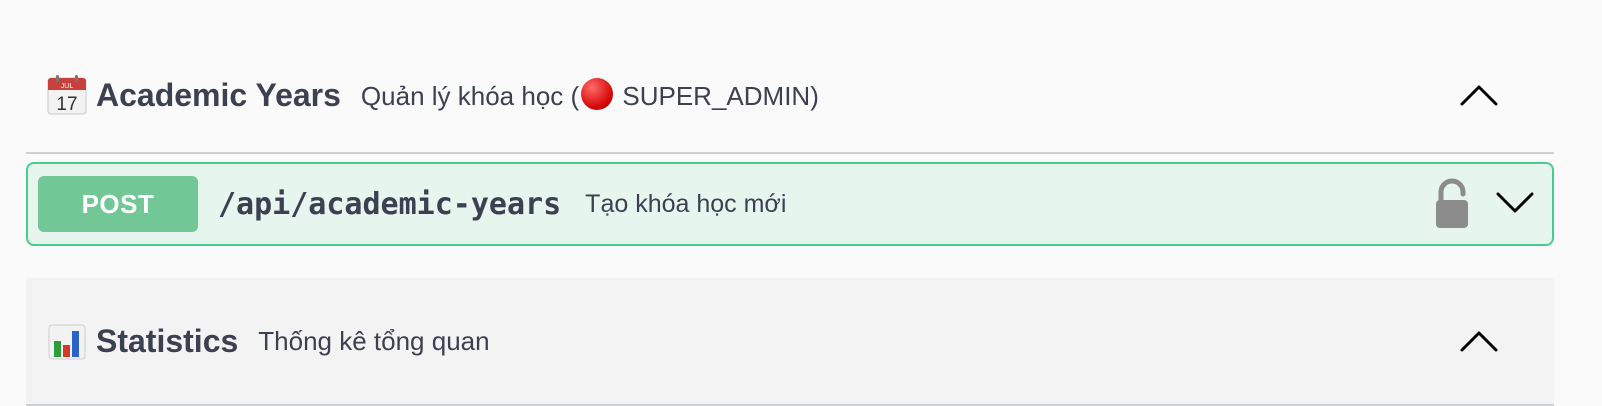 The width and height of the screenshot is (1602, 406). Describe the element at coordinates (390, 204) in the screenshot. I see `operation-path: /api/academic-years` at that location.